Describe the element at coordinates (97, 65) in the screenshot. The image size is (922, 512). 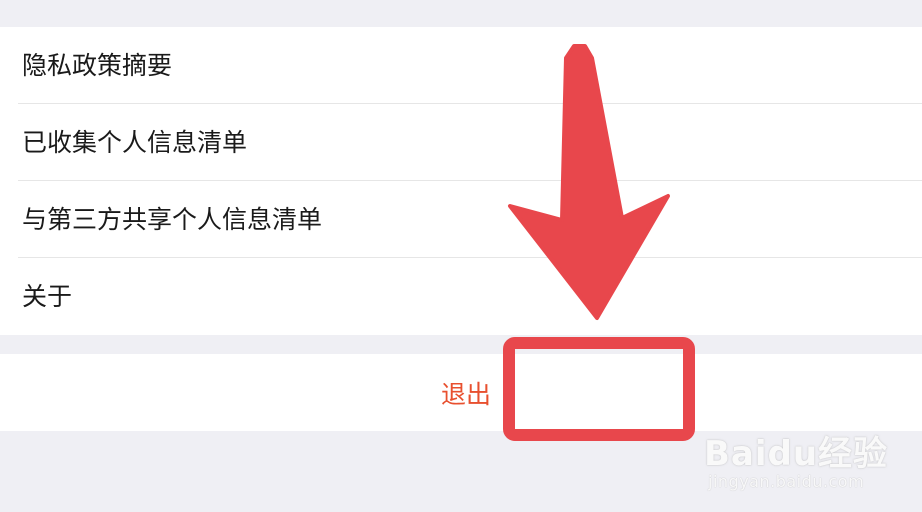
I see `menu-item-label: 隐私政策摘要` at that location.